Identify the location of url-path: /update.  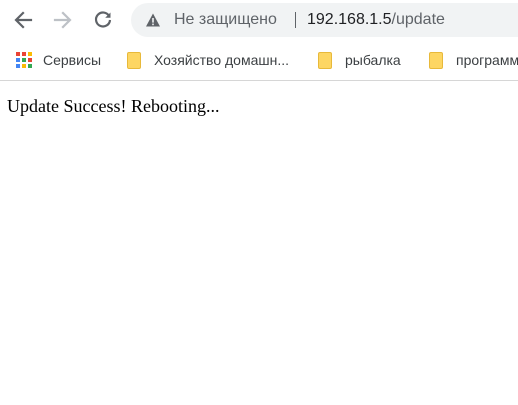
(418, 19).